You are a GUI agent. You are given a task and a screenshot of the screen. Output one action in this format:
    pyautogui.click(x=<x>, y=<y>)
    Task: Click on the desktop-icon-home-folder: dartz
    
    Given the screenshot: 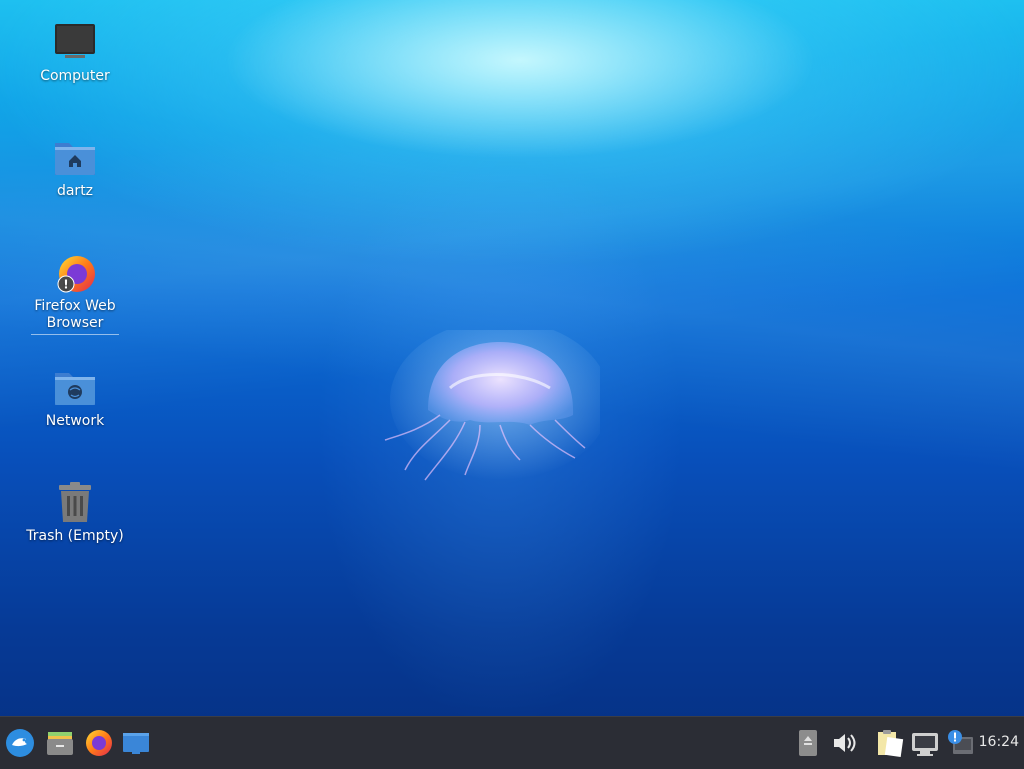 What is the action you would take?
    pyautogui.click(x=75, y=167)
    